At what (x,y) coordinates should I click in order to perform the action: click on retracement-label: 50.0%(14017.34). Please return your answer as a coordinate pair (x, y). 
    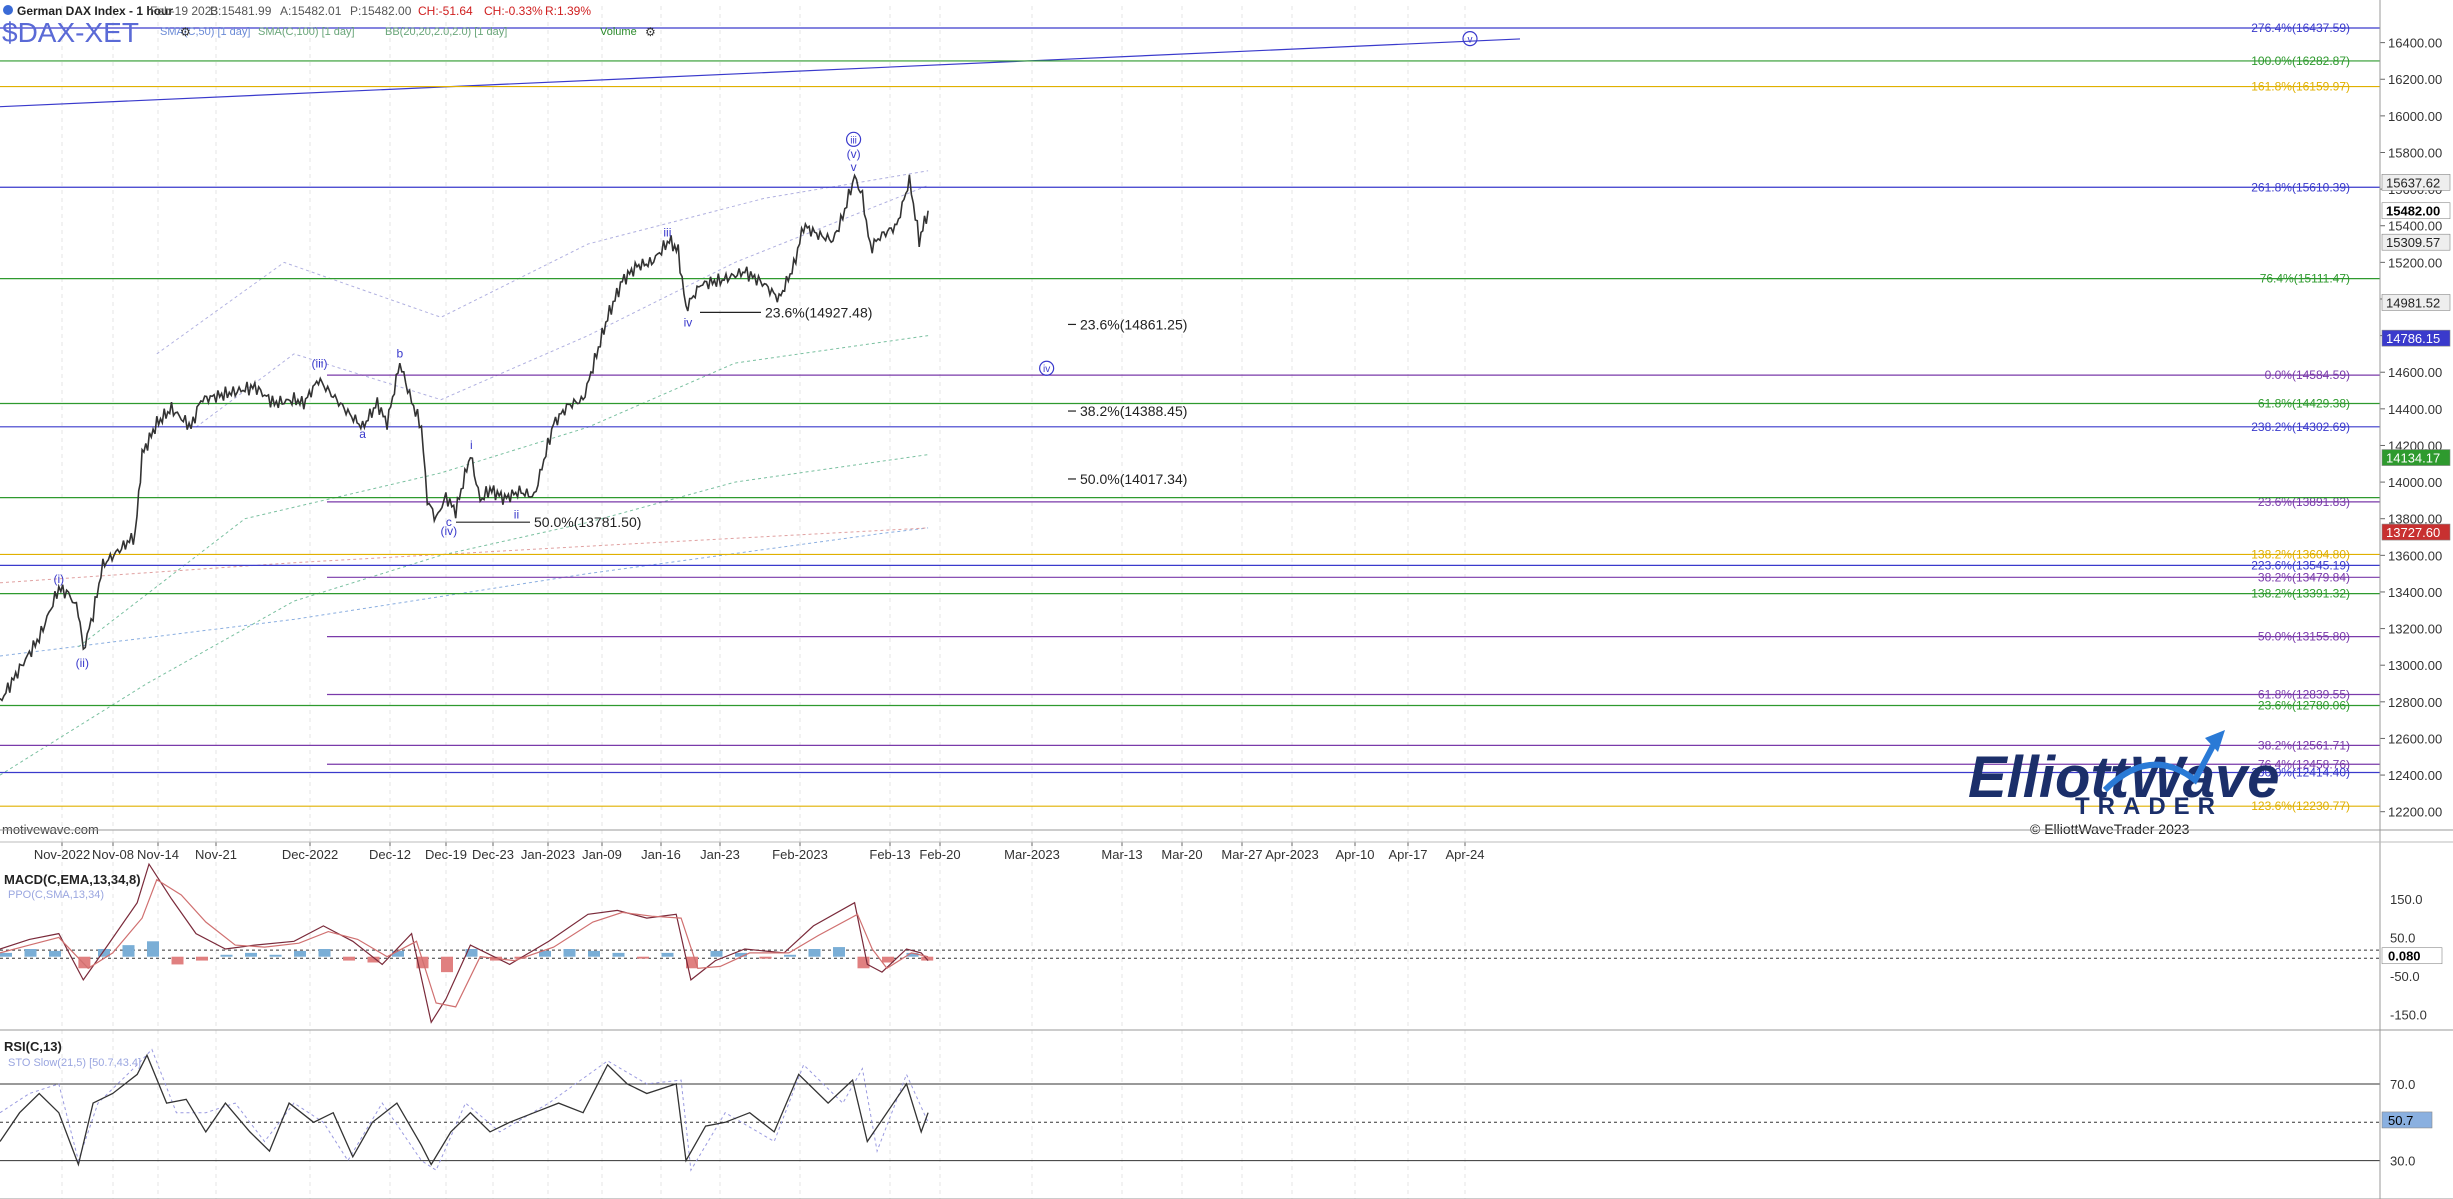
    Looking at the image, I should click on (1133, 479).